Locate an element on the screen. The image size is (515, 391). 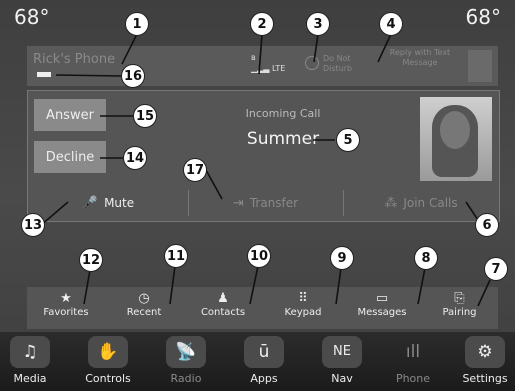
dock-settings: ⚙ Settings is located at coordinates (485, 363).